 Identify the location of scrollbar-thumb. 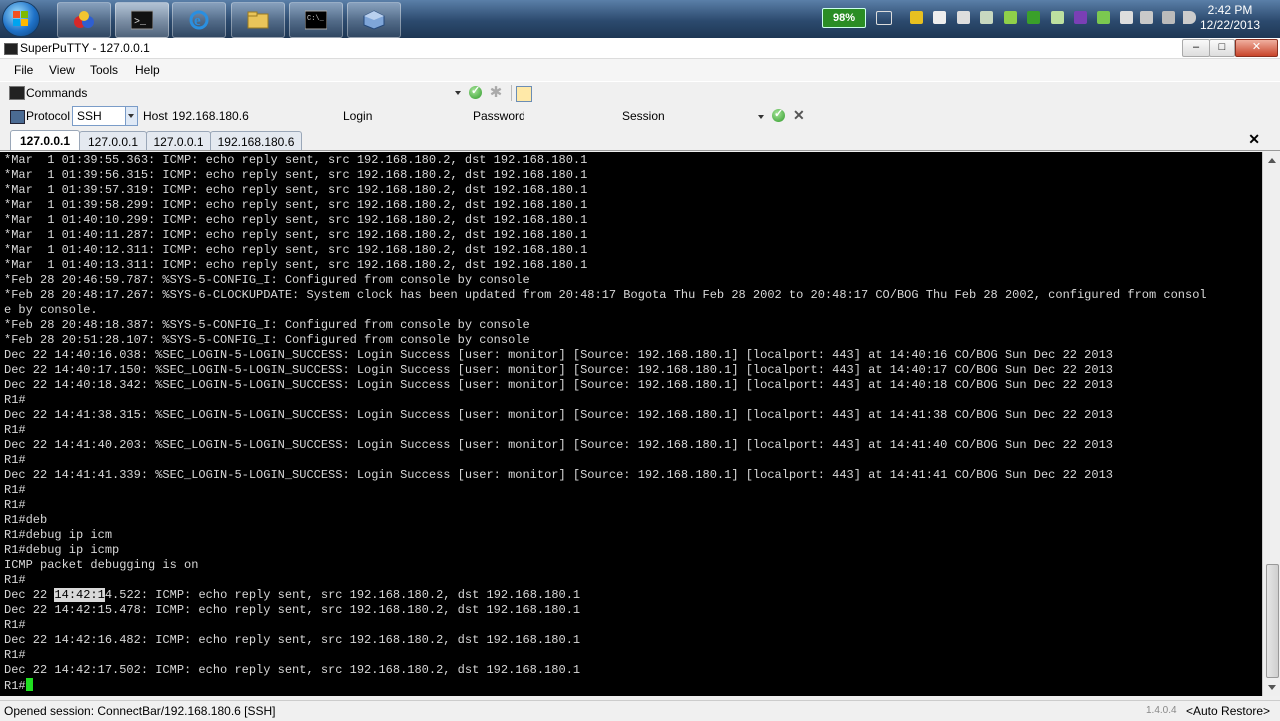
(1272, 621).